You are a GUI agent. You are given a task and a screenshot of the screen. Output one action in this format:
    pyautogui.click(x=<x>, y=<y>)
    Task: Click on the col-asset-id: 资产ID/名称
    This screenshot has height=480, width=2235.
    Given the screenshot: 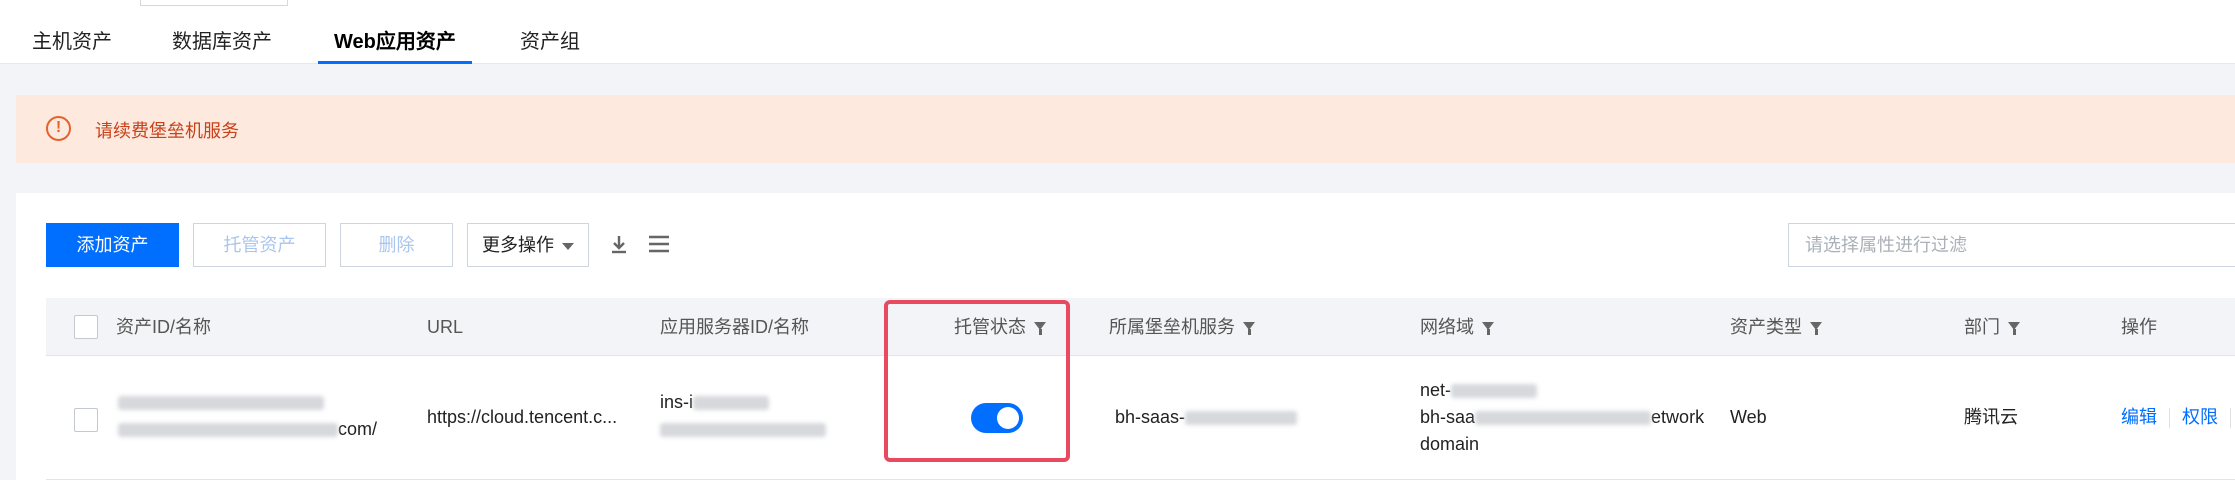 What is the action you would take?
    pyautogui.click(x=164, y=327)
    